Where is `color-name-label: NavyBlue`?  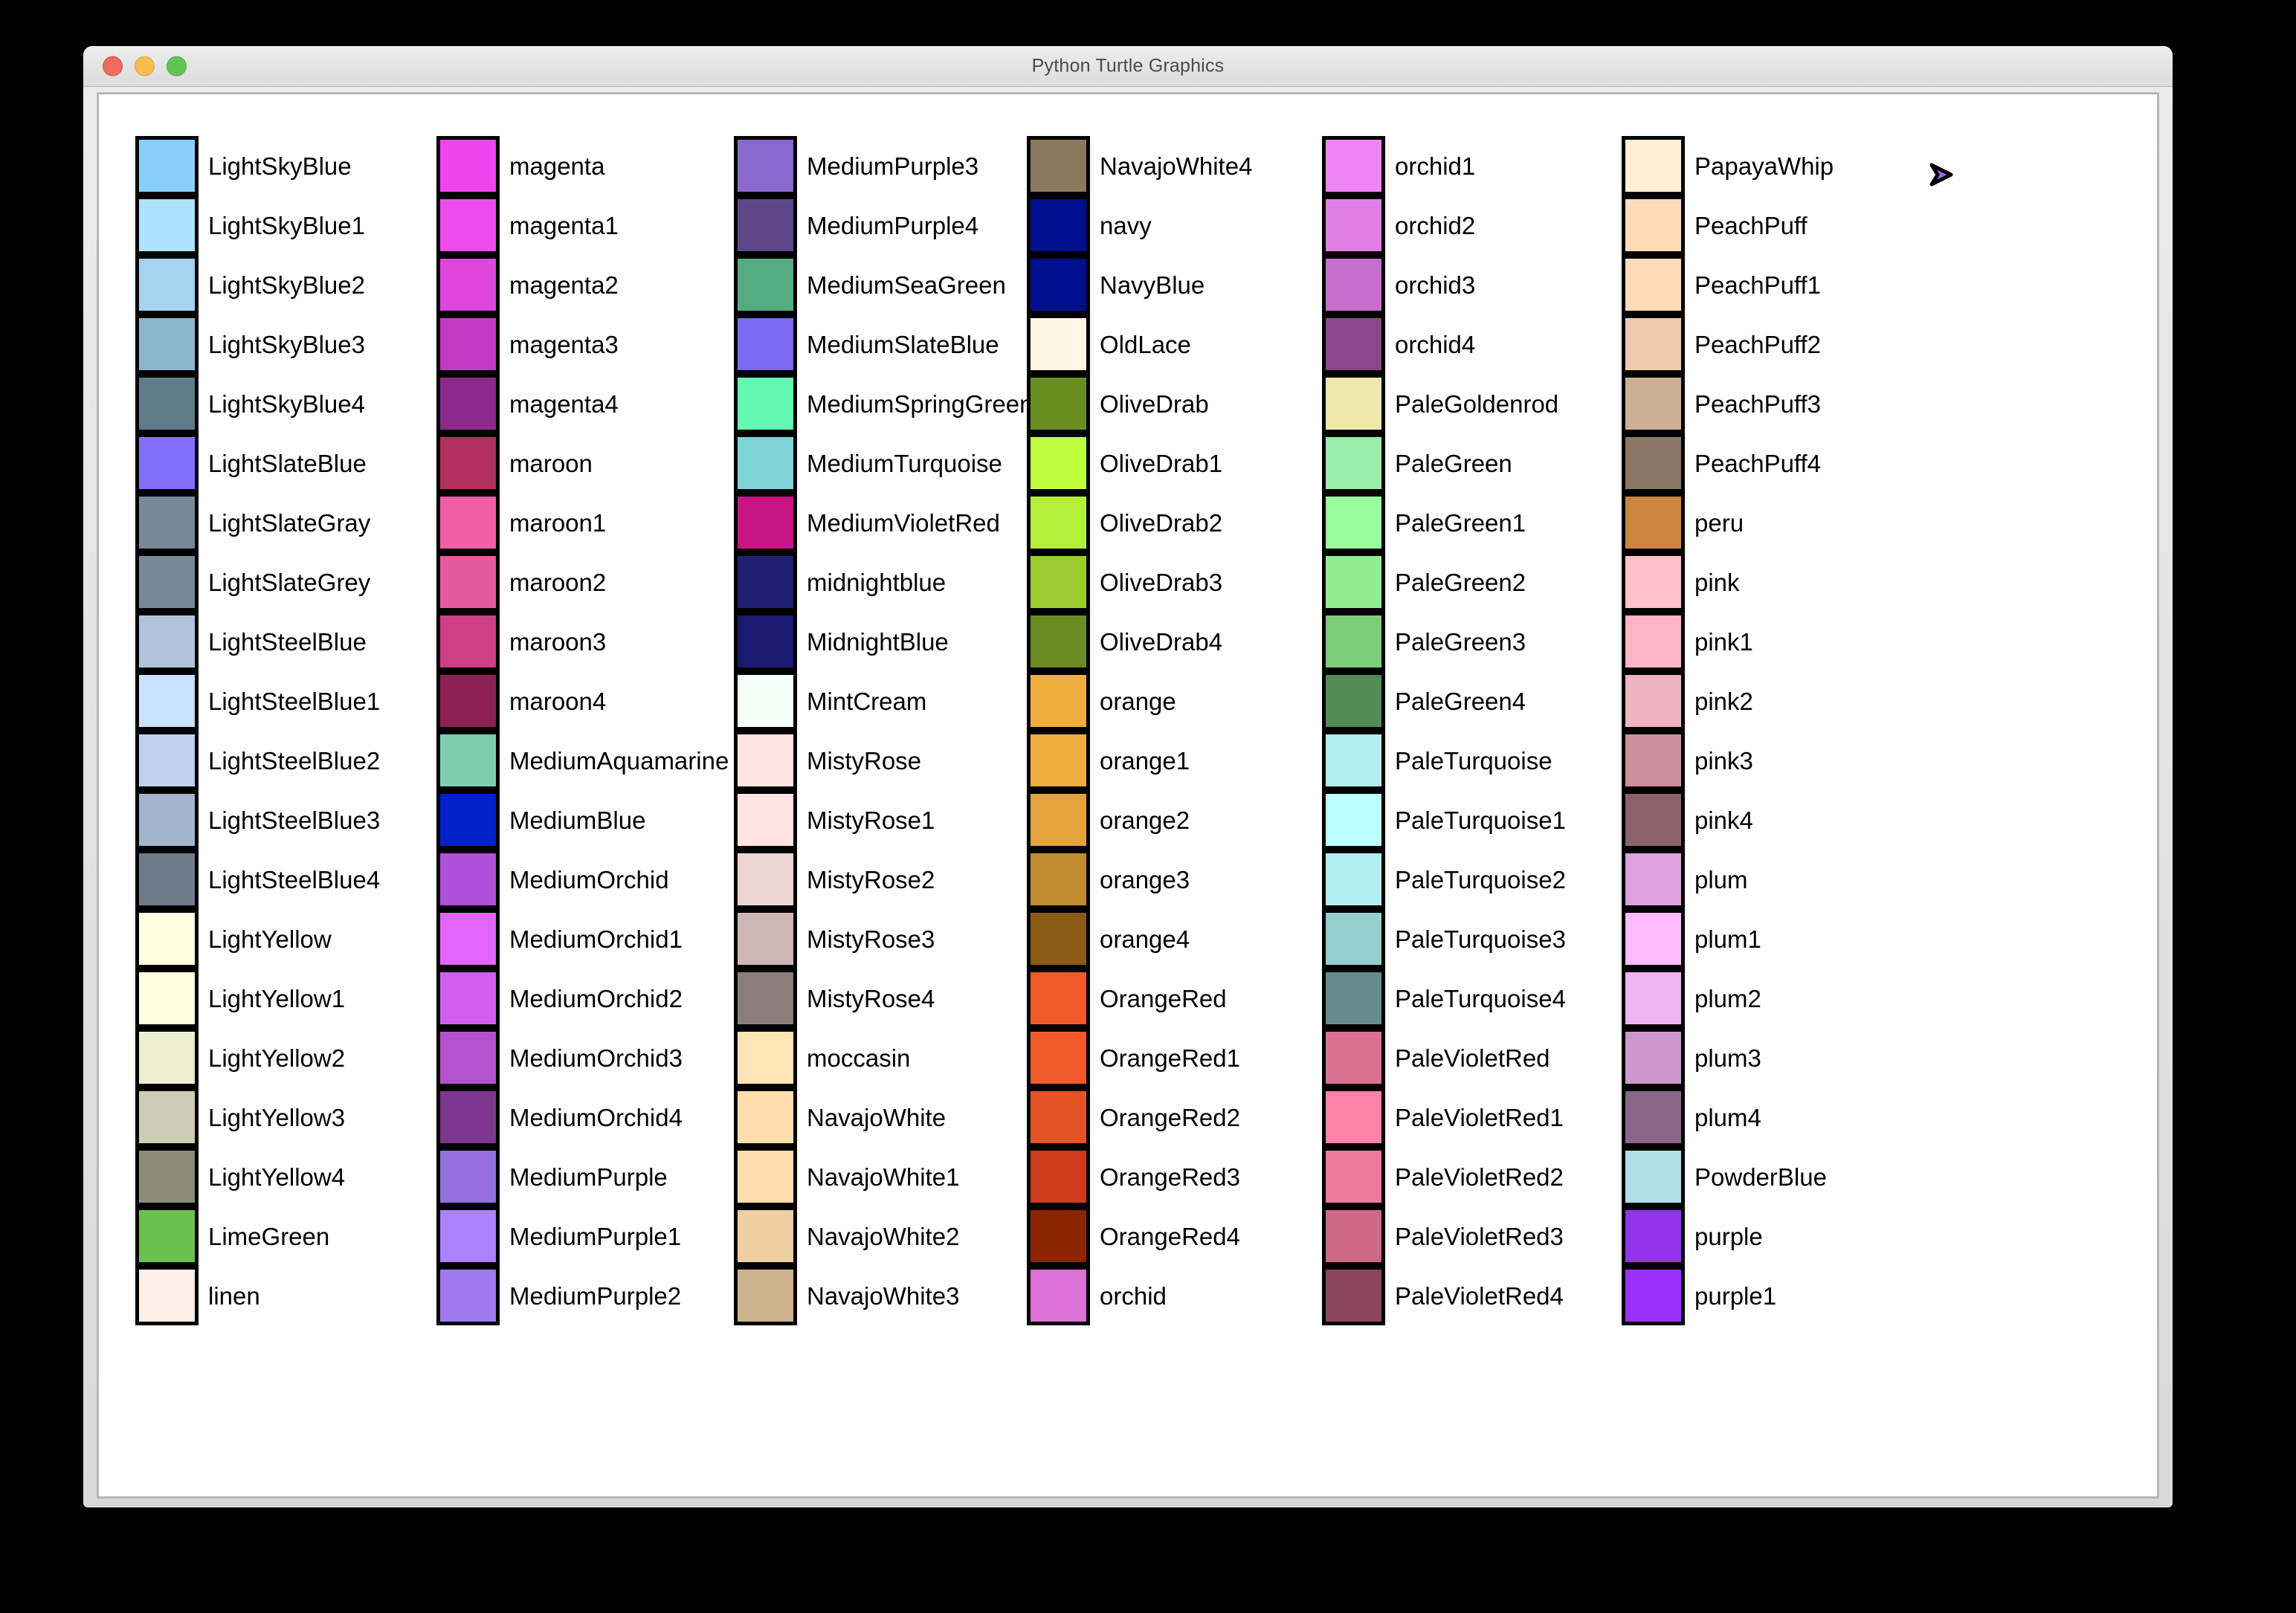
color-name-label: NavyBlue is located at coordinates (1152, 285).